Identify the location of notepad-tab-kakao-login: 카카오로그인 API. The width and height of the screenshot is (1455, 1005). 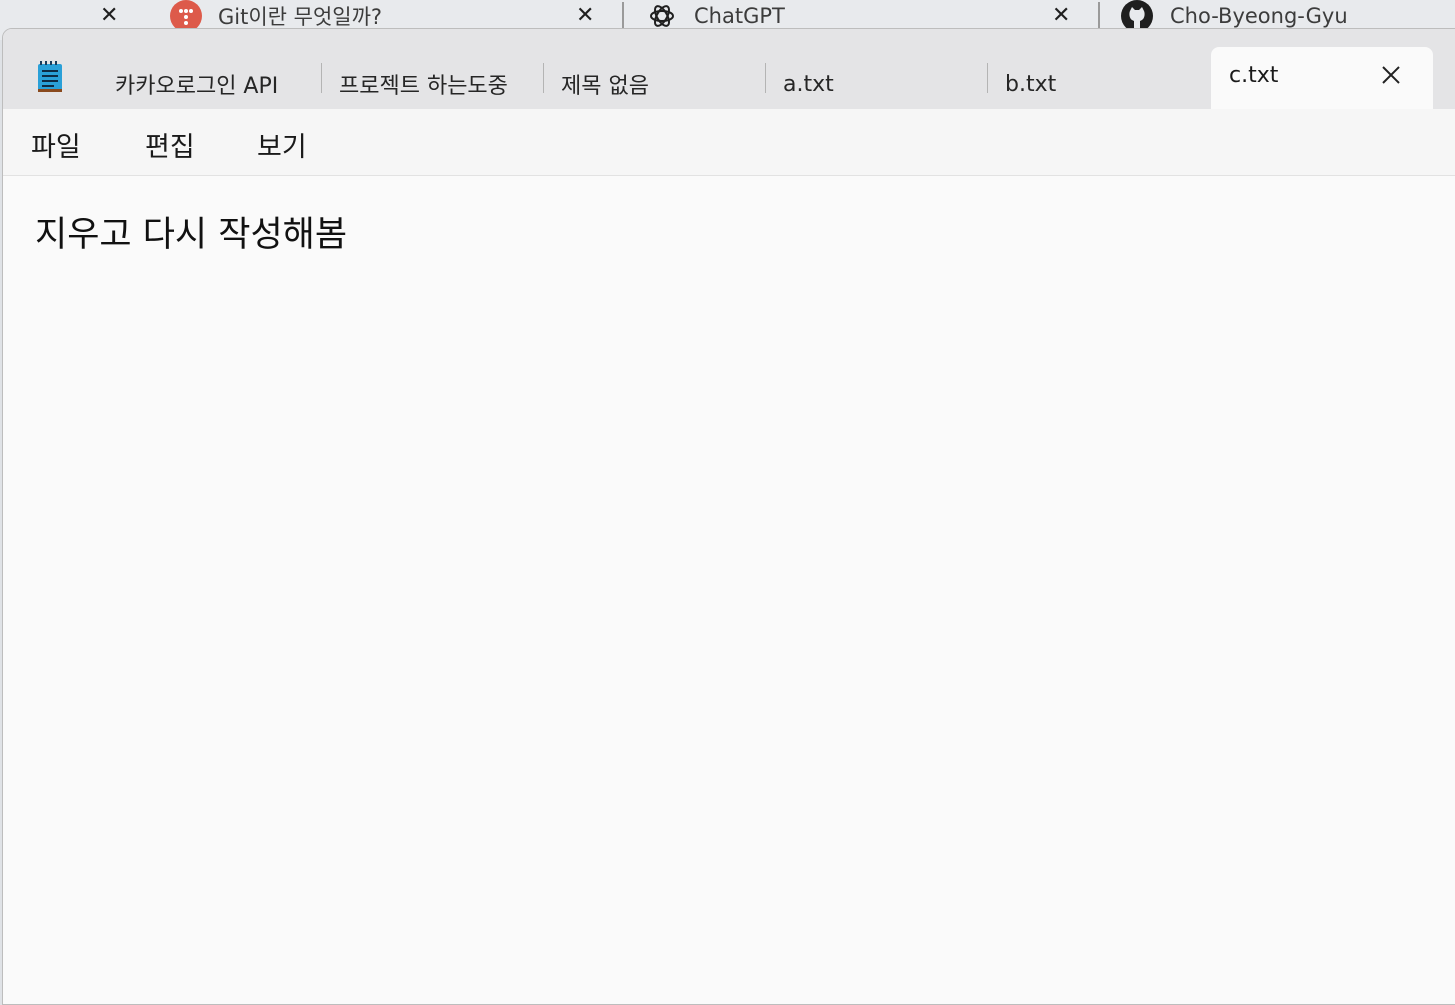
(217, 84).